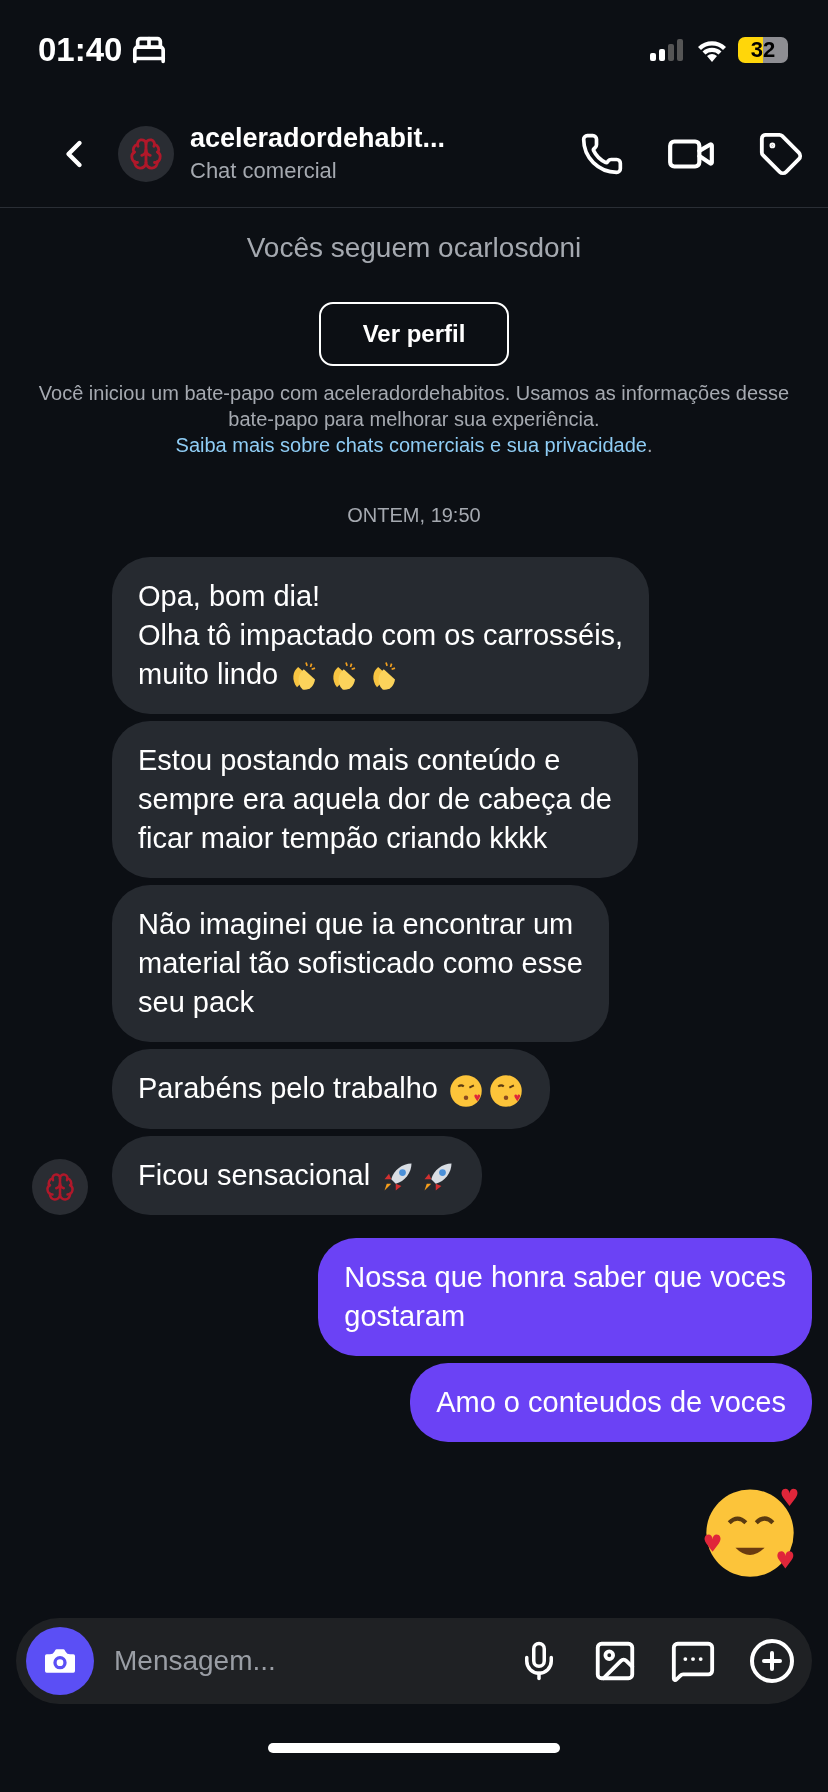  Describe the element at coordinates (565, 1297) in the screenshot. I see `message-bubble: Nossa que honra saber que voces gostaram` at that location.